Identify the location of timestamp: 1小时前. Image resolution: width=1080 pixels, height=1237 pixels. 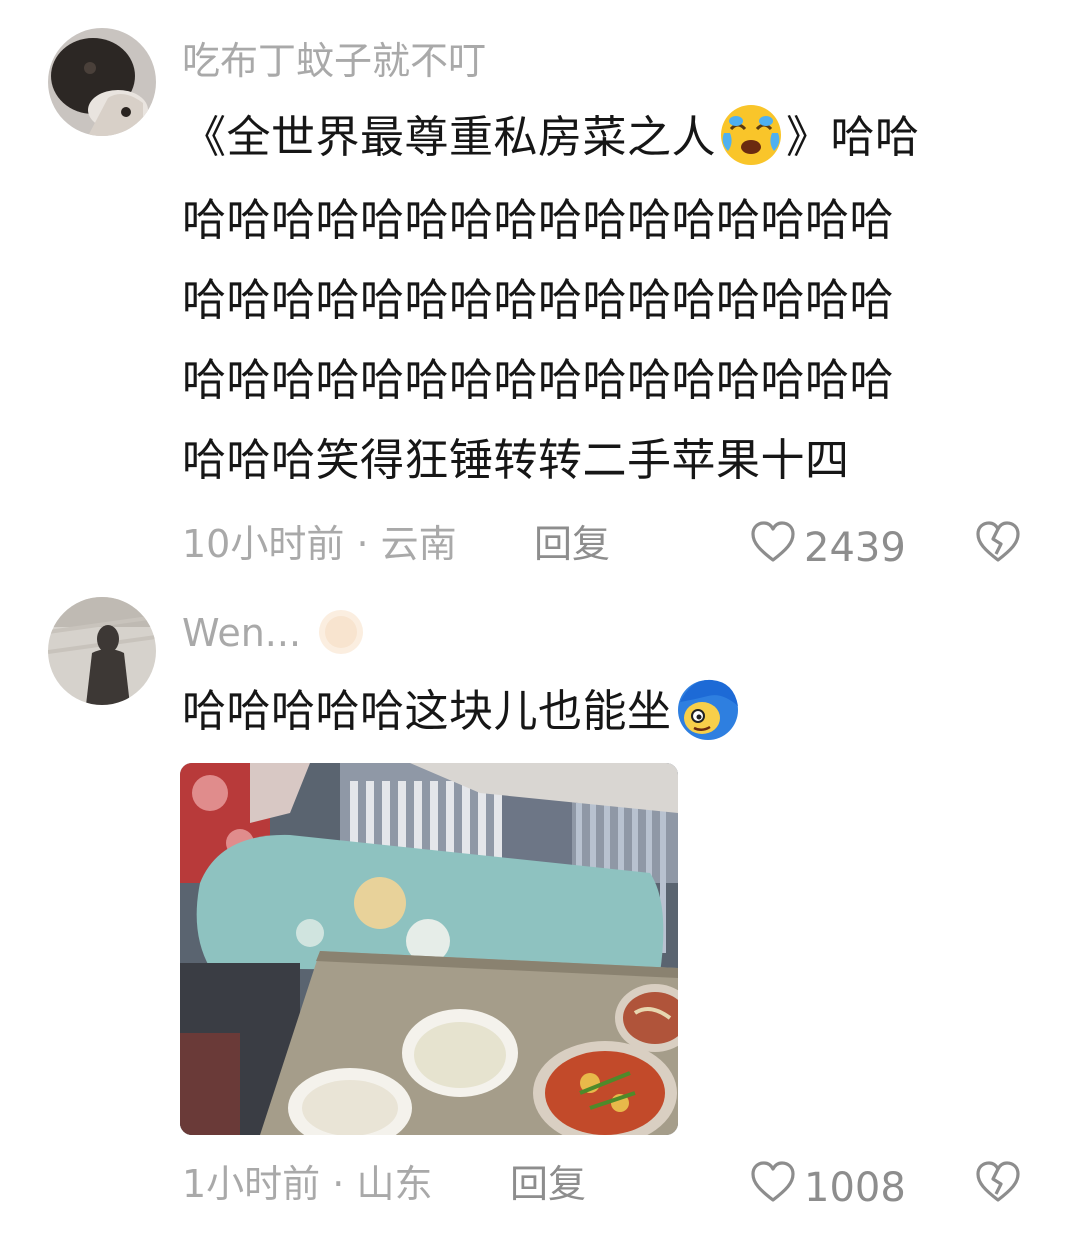
(251, 1184).